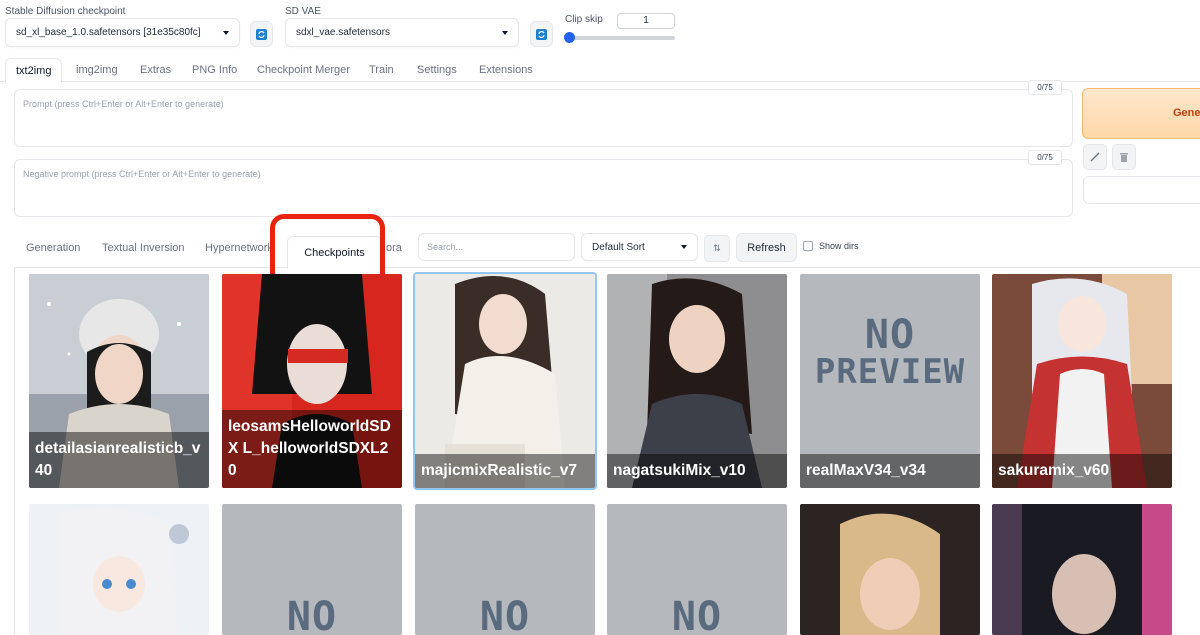 This screenshot has height=635, width=1200. Describe the element at coordinates (53, 248) in the screenshot. I see `subtab-generation: Generation` at that location.